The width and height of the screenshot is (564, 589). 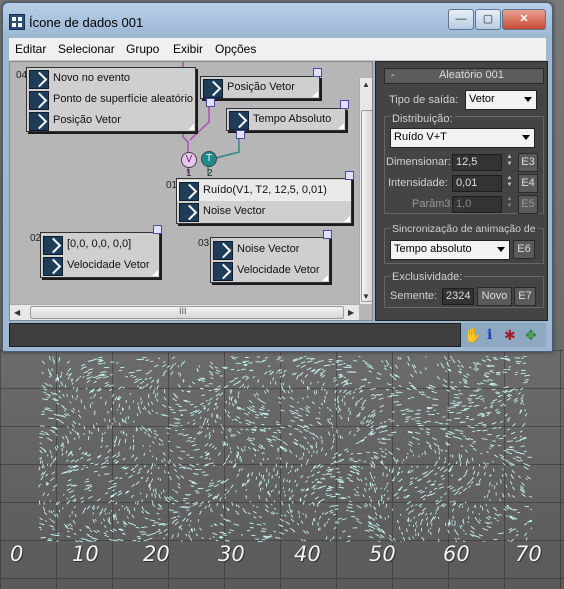 I want to click on axis-label-60: 60, so click(x=456, y=554).